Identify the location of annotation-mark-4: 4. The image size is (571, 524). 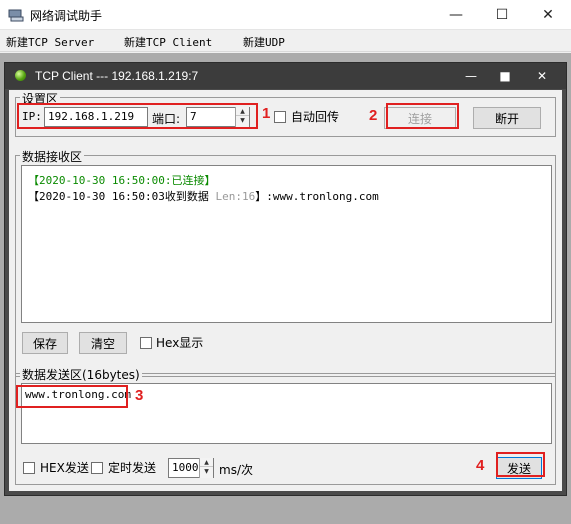
(480, 465).